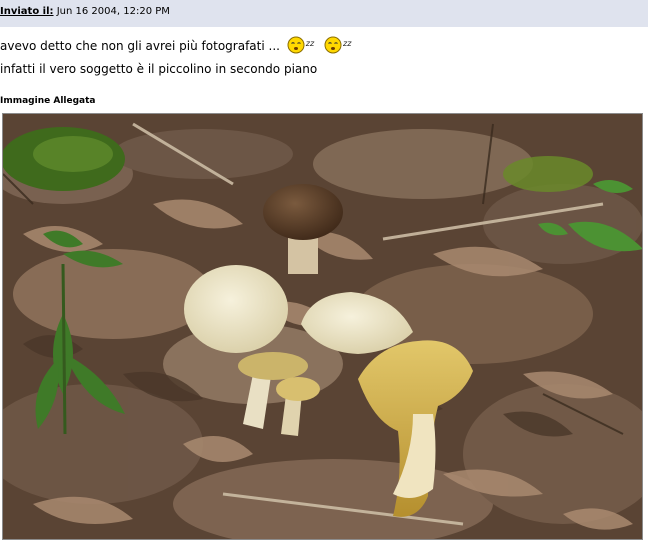  I want to click on posted-label: Inviato il:, so click(27, 11).